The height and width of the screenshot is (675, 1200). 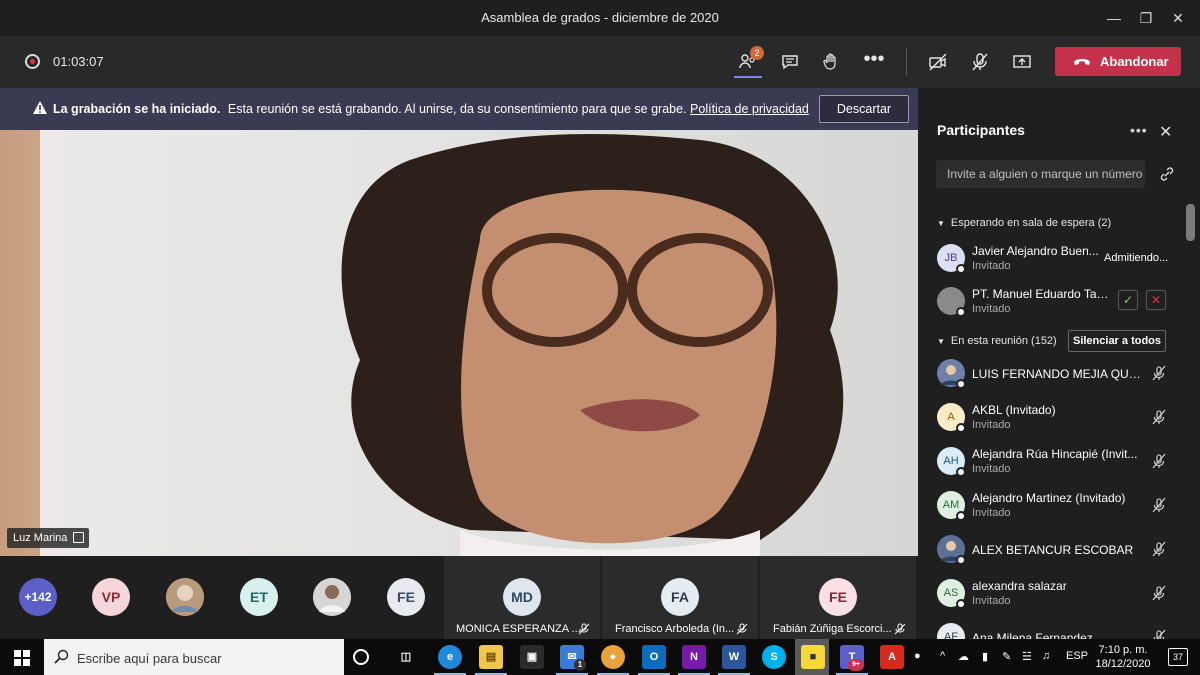 What do you see at coordinates (1146, 18) in the screenshot?
I see `maximize-button: ❐` at bounding box center [1146, 18].